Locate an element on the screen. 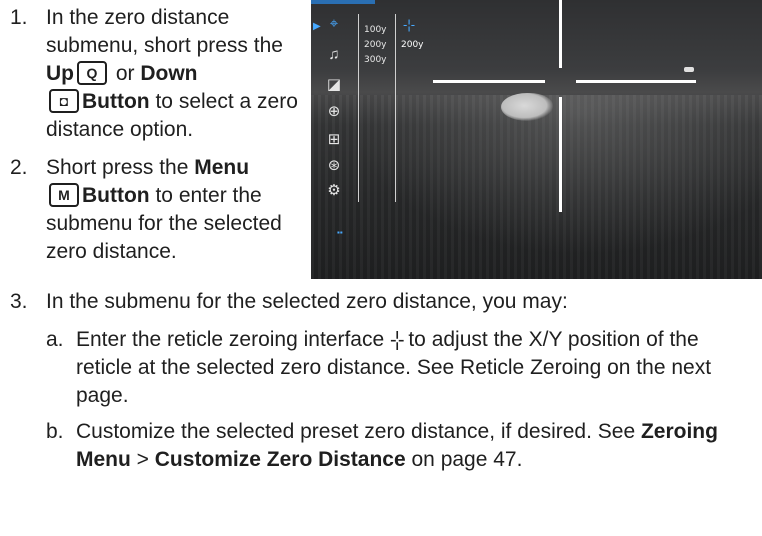 The width and height of the screenshot is (762, 536). top-accent-bar is located at coordinates (343, 2).